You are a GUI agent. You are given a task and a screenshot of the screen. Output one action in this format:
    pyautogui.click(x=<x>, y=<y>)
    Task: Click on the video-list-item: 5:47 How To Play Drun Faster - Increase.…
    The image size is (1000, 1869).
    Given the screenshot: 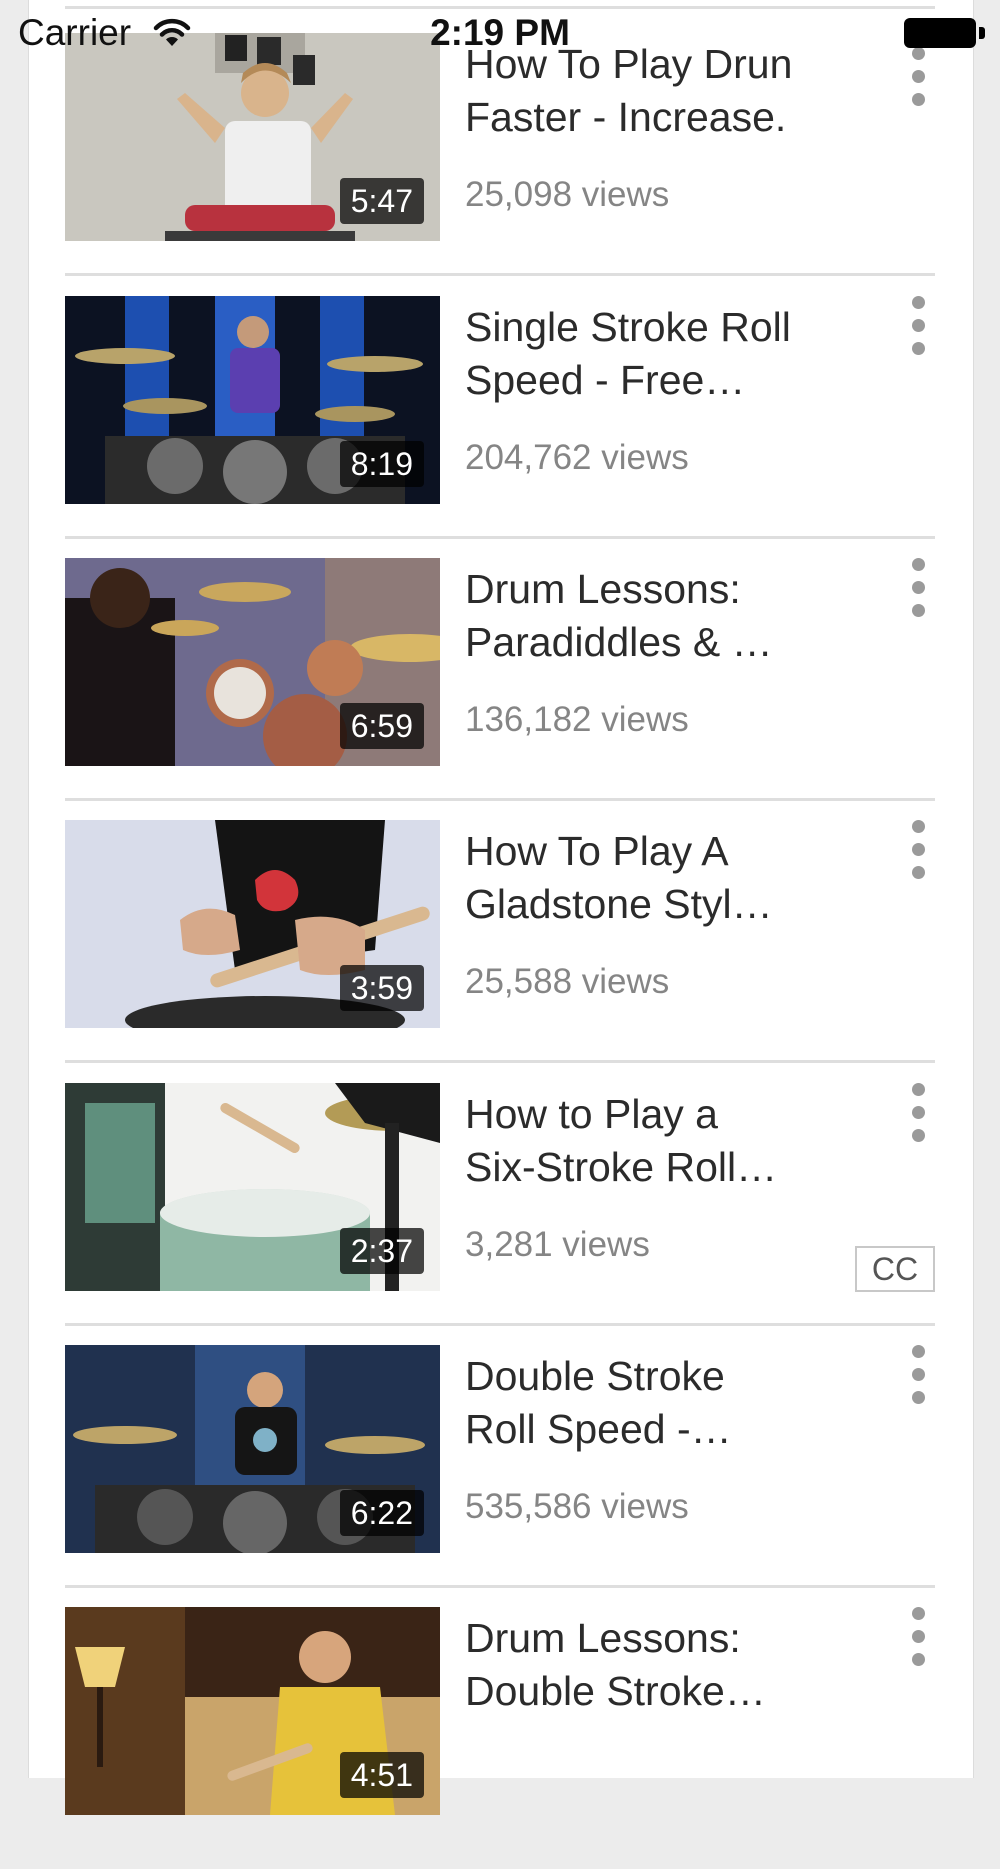 What is the action you would take?
    pyautogui.click(x=500, y=164)
    